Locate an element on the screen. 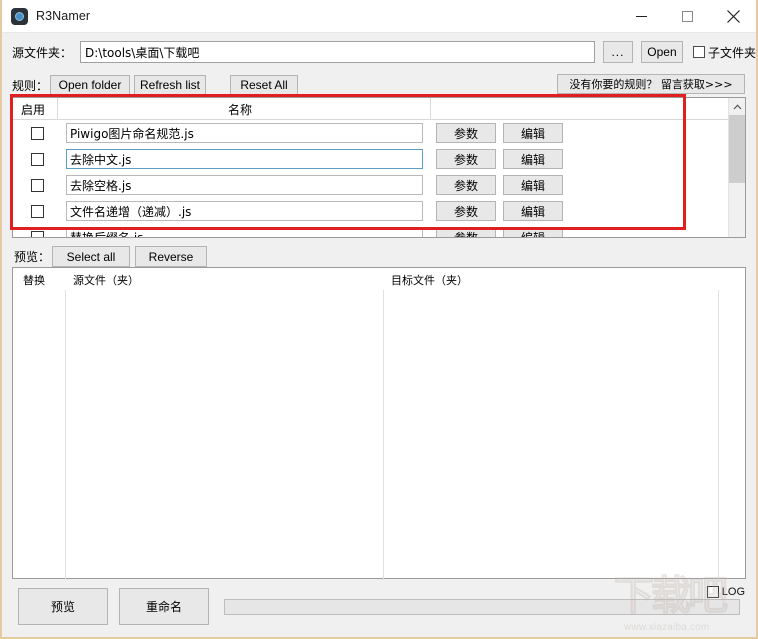 The image size is (758, 639). app-icon is located at coordinates (19, 16).